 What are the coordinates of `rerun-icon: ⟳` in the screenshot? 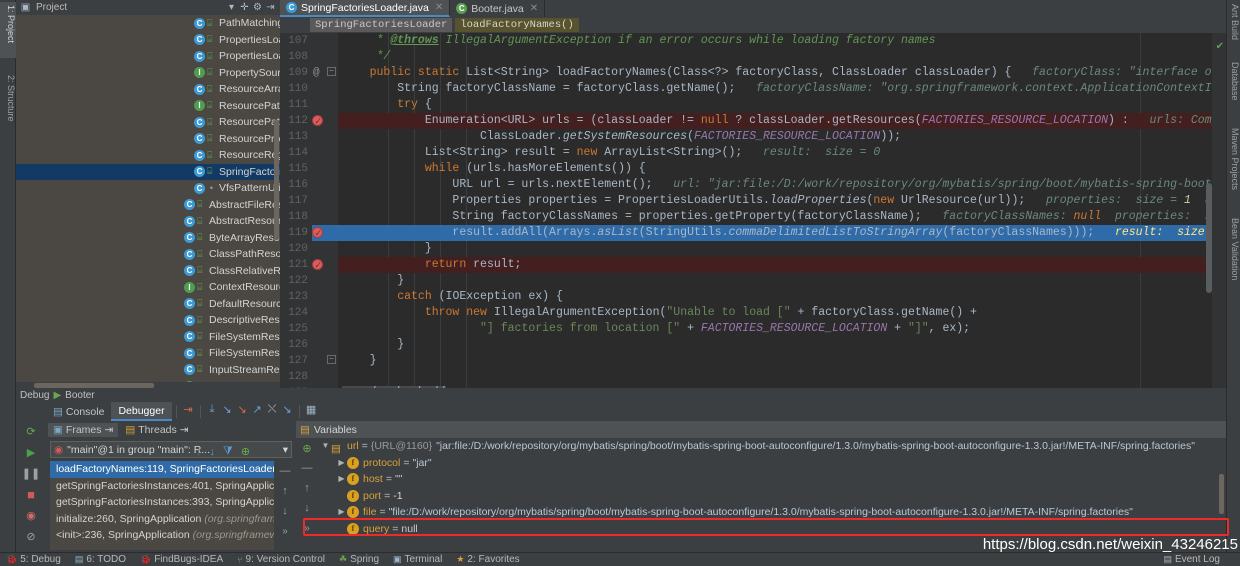 It's located at (31, 431).